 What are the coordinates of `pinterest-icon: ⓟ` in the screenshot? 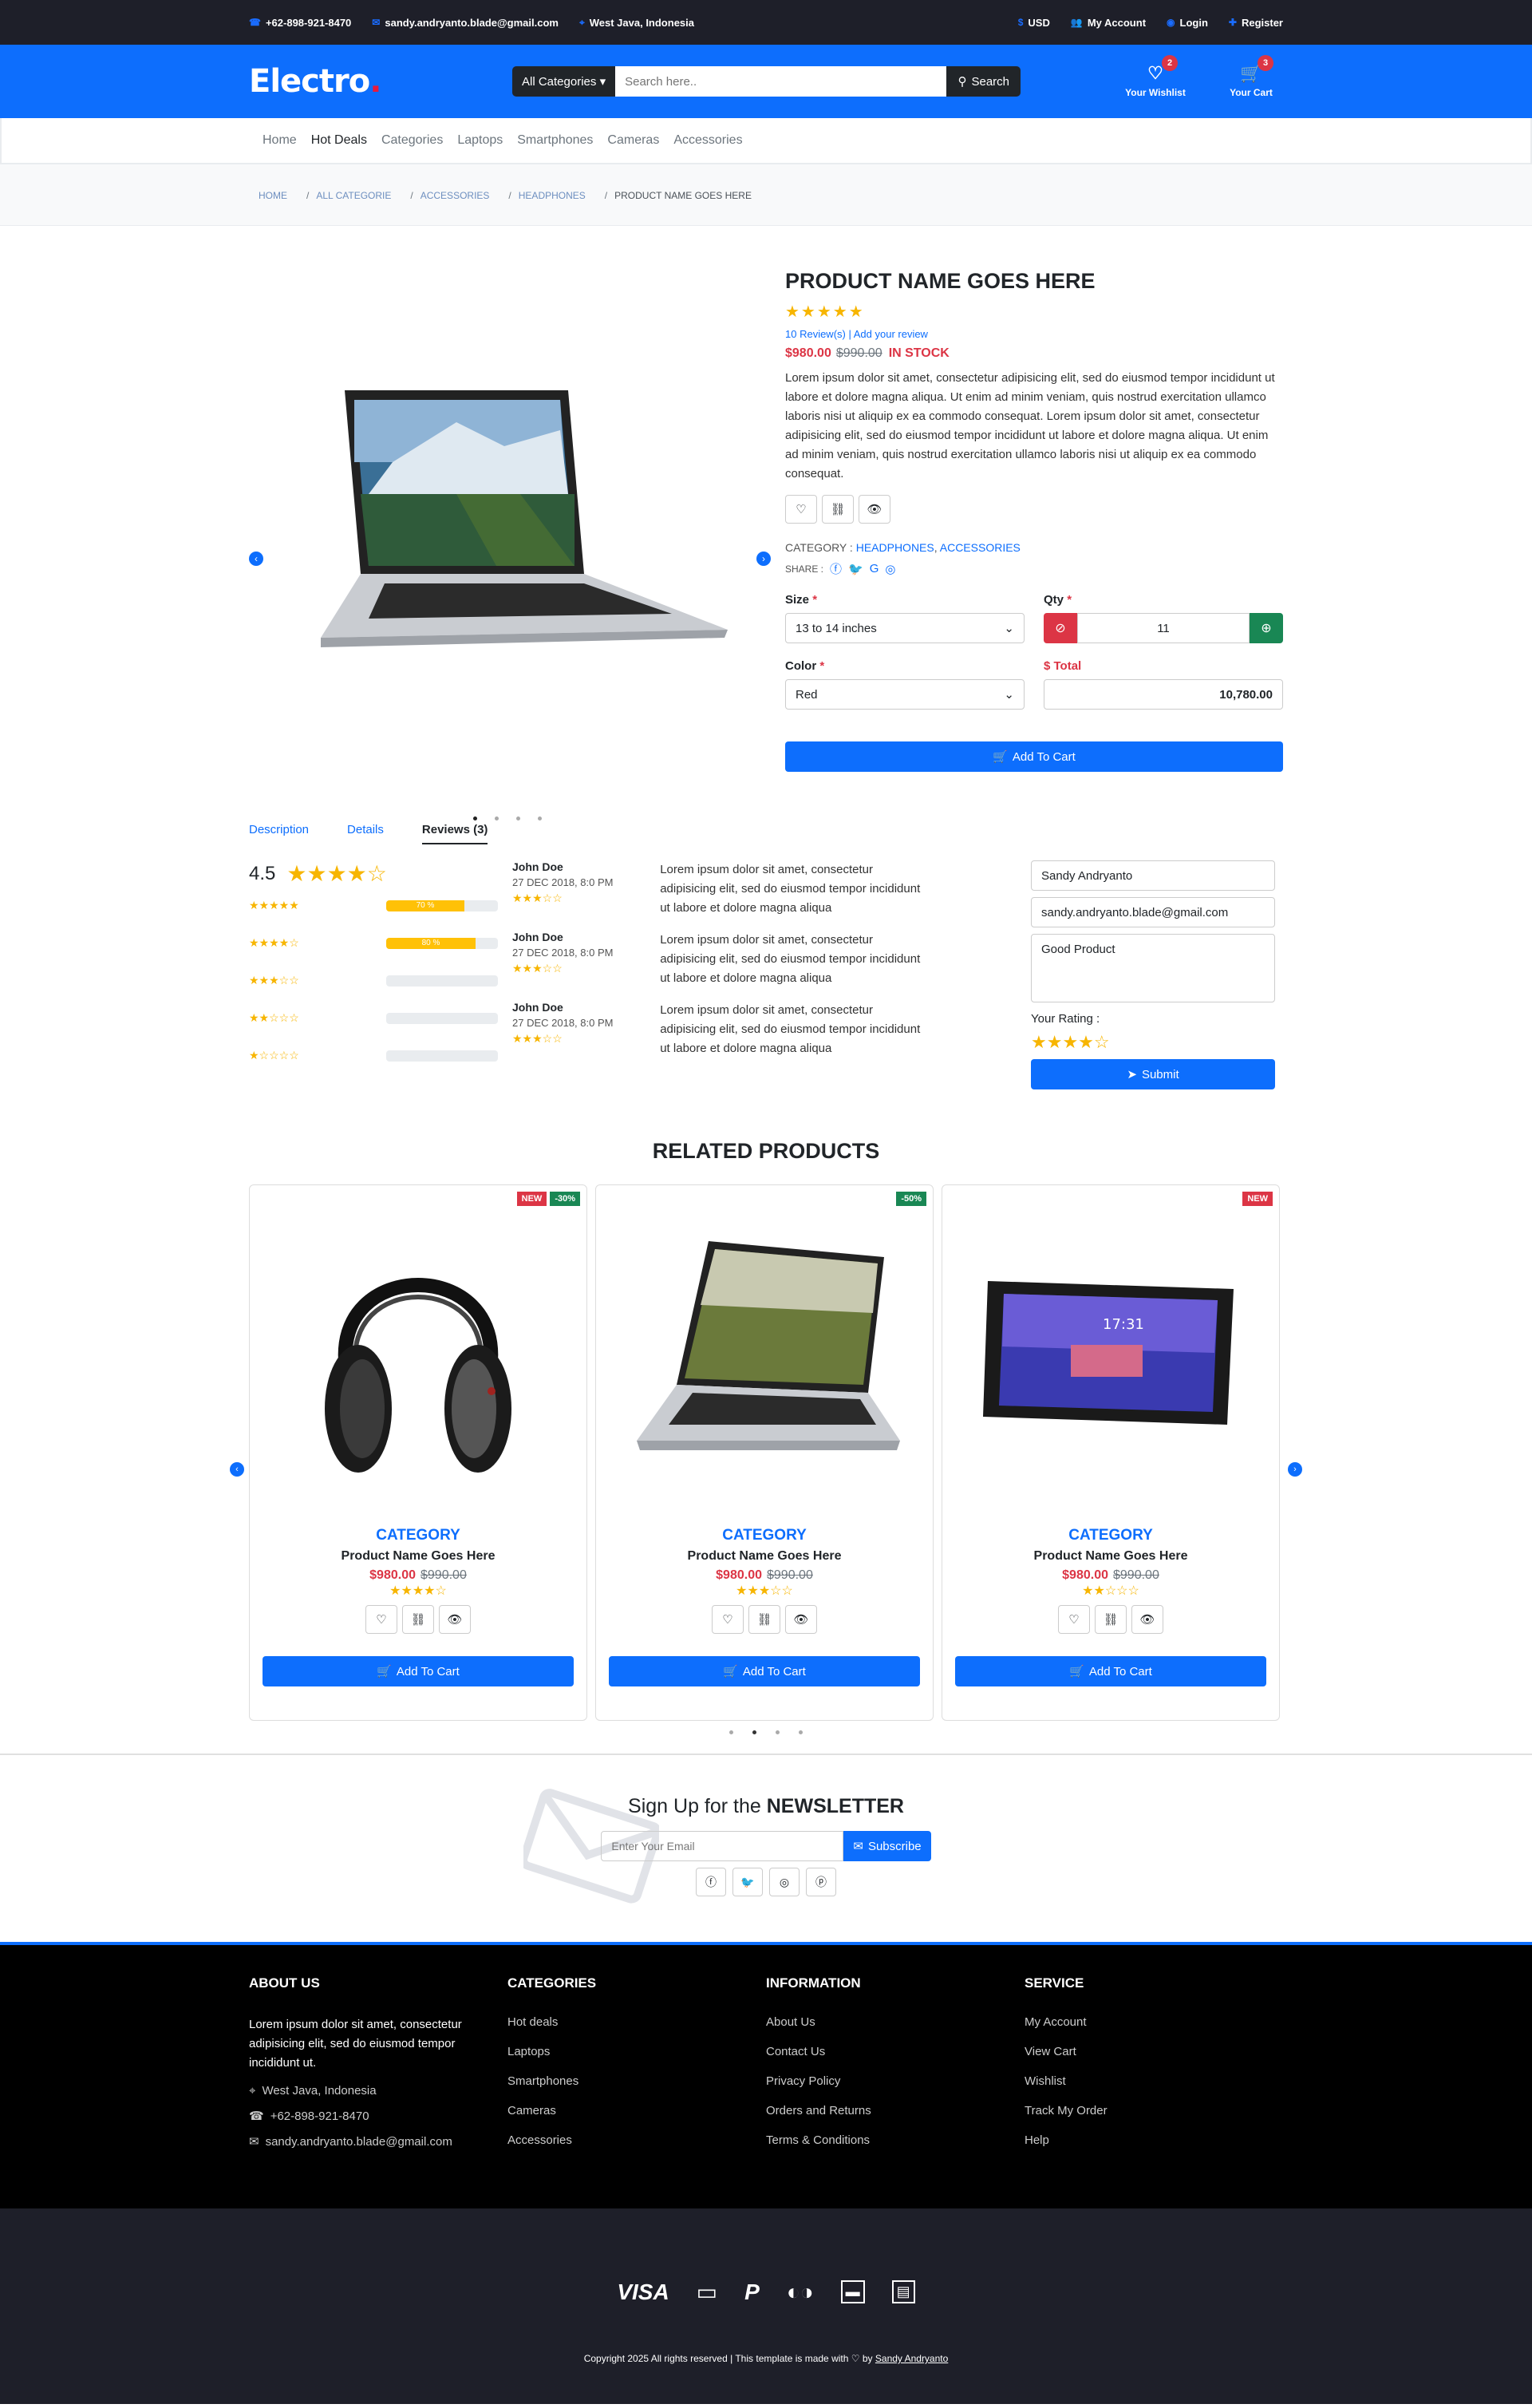 It's located at (821, 1882).